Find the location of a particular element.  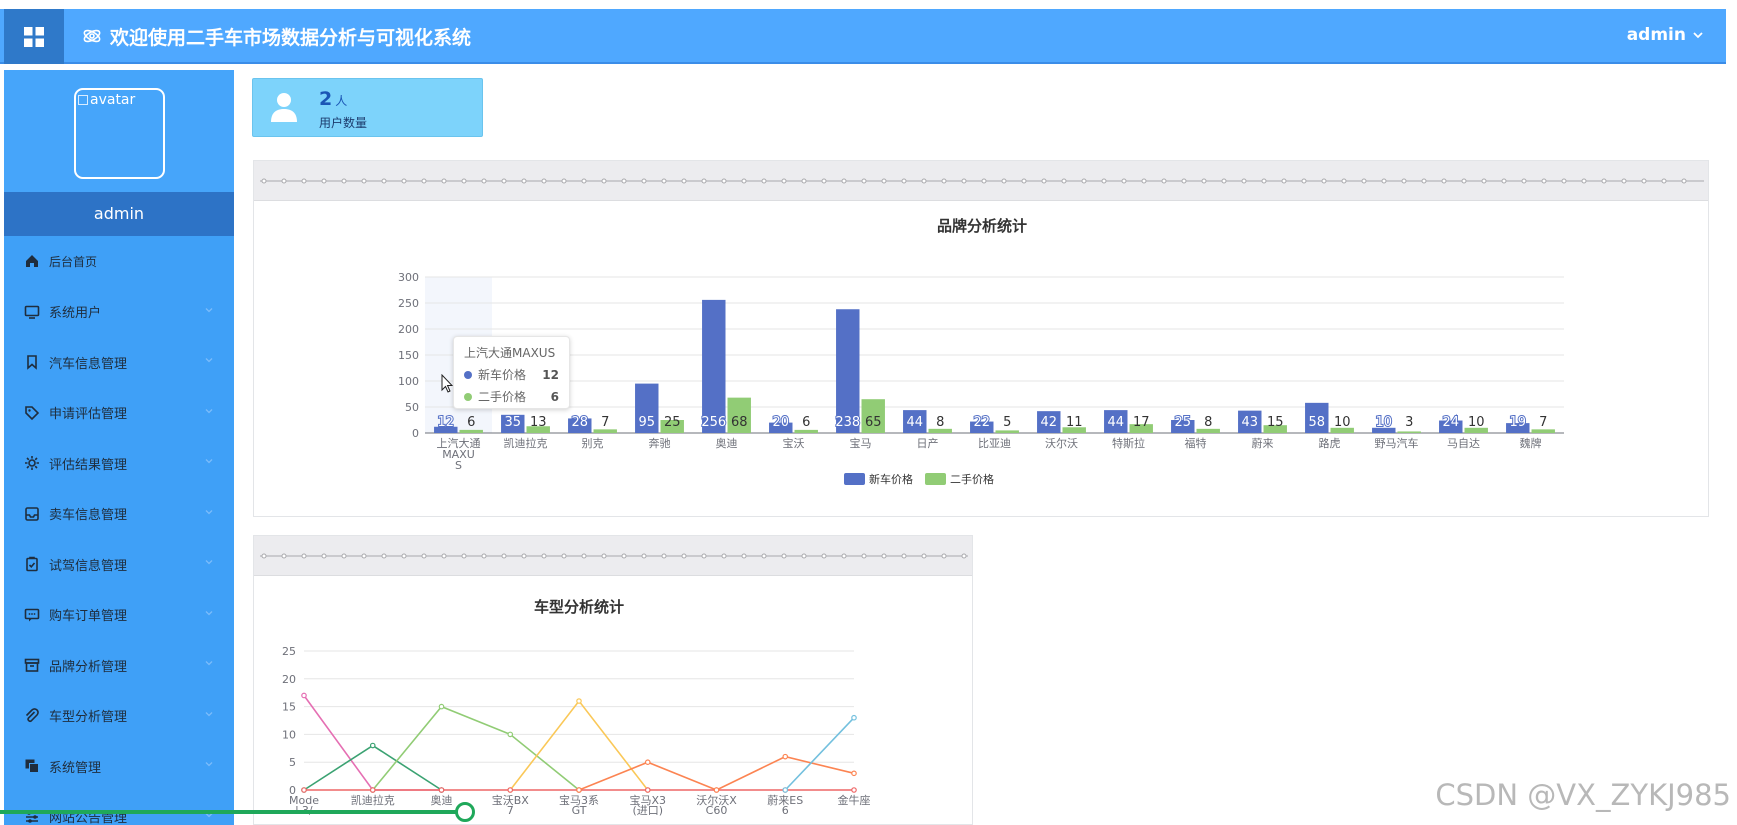

y-tick-label: 150 is located at coordinates (408, 355).